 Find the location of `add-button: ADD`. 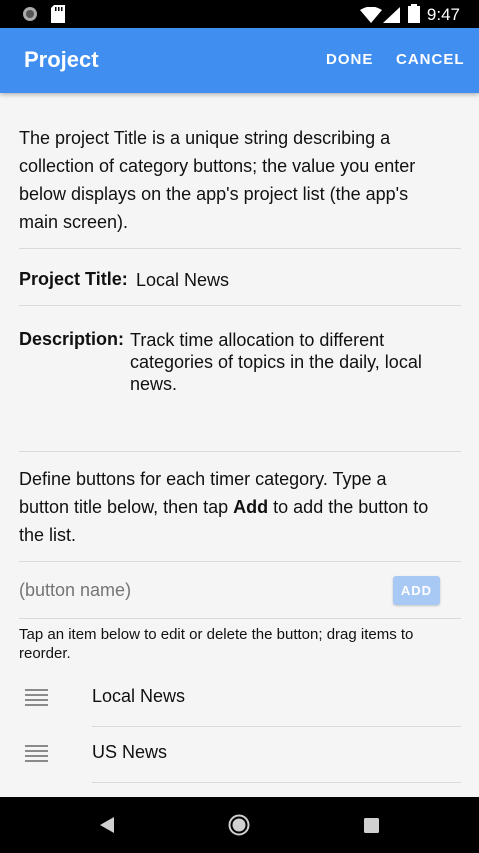

add-button: ADD is located at coordinates (416, 590).